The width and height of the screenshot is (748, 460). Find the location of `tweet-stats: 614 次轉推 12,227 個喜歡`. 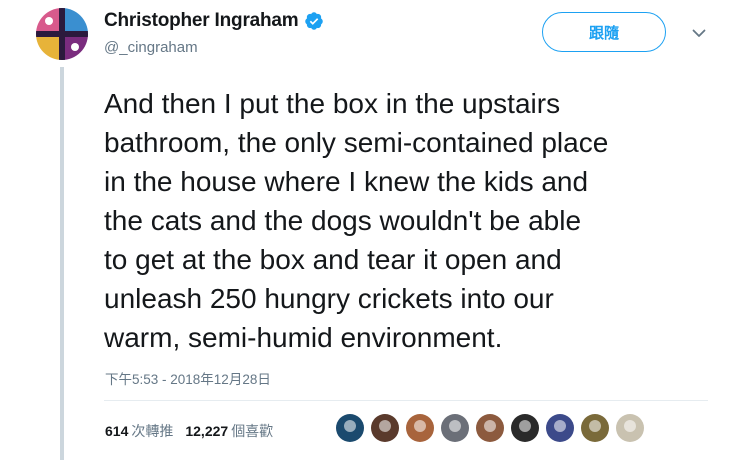

tweet-stats: 614 次轉推 12,227 個喜歡 is located at coordinates (189, 431).